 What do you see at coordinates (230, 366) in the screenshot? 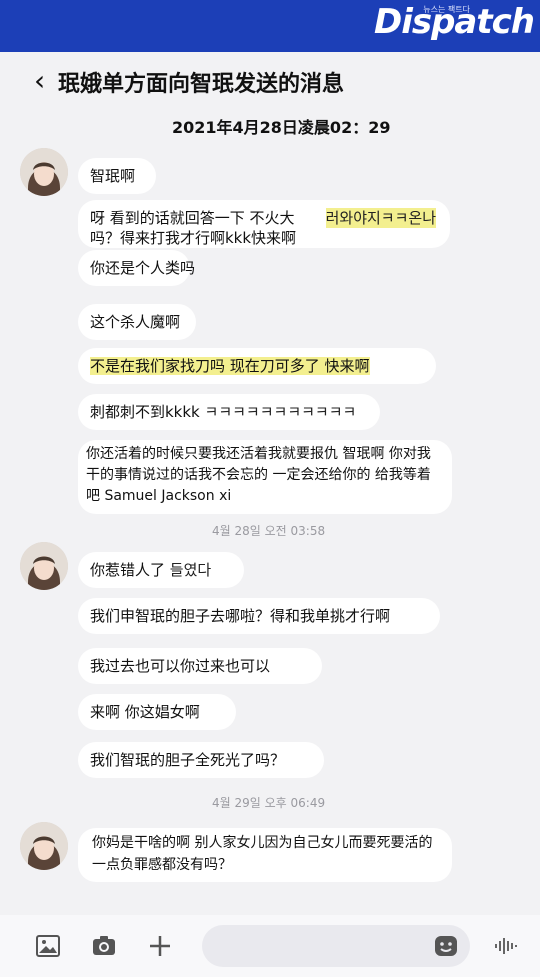
I see `message-text: 不是在我们家找刀吗 现在刀可多了 快来啊` at bounding box center [230, 366].